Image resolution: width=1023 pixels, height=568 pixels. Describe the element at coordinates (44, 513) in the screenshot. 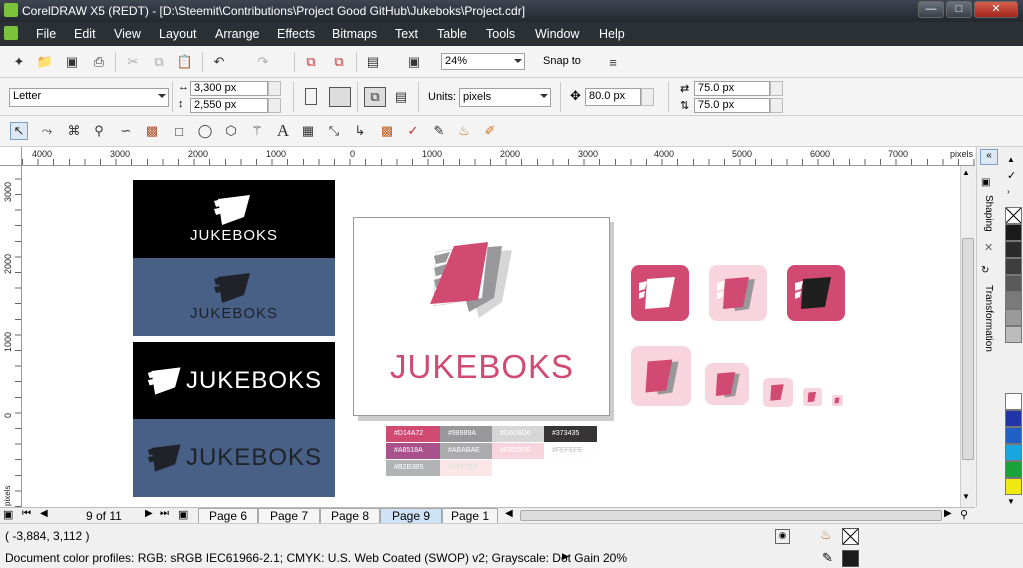

I see `previous-page-icon: ◀` at that location.